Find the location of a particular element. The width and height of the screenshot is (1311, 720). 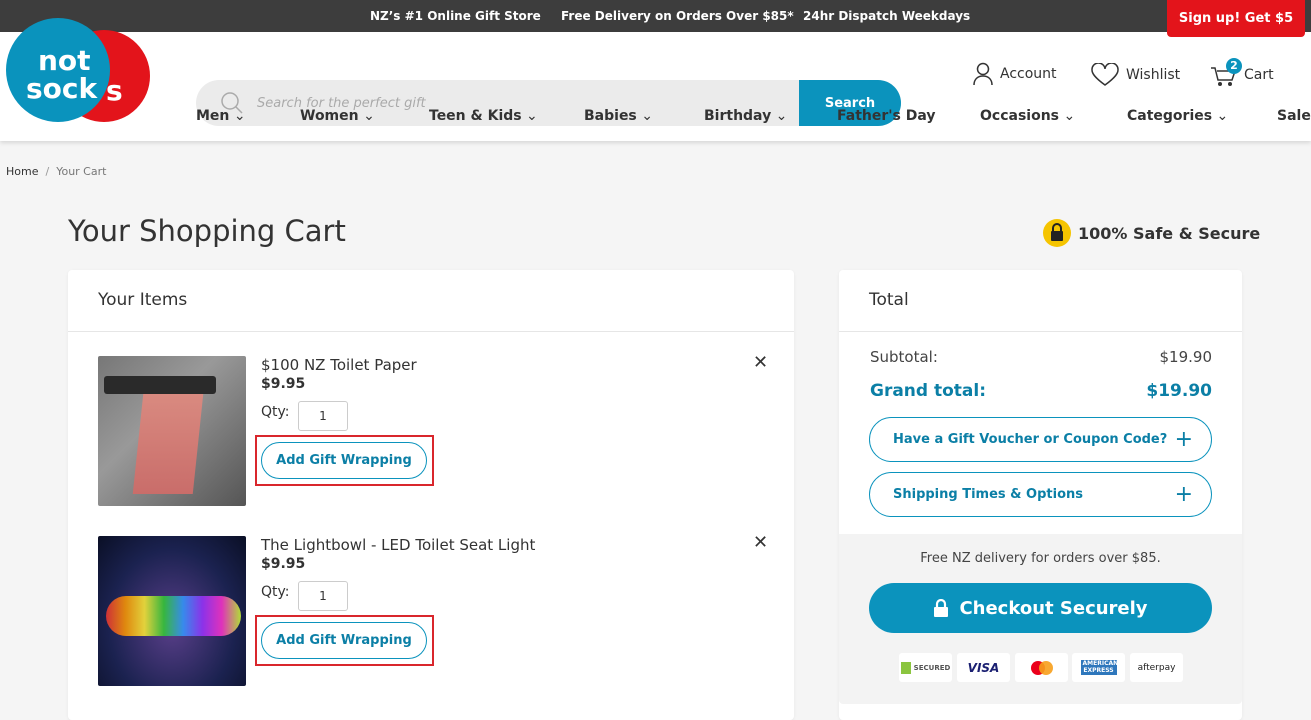

wishlist-link: Wishlist is located at coordinates (1135, 75).